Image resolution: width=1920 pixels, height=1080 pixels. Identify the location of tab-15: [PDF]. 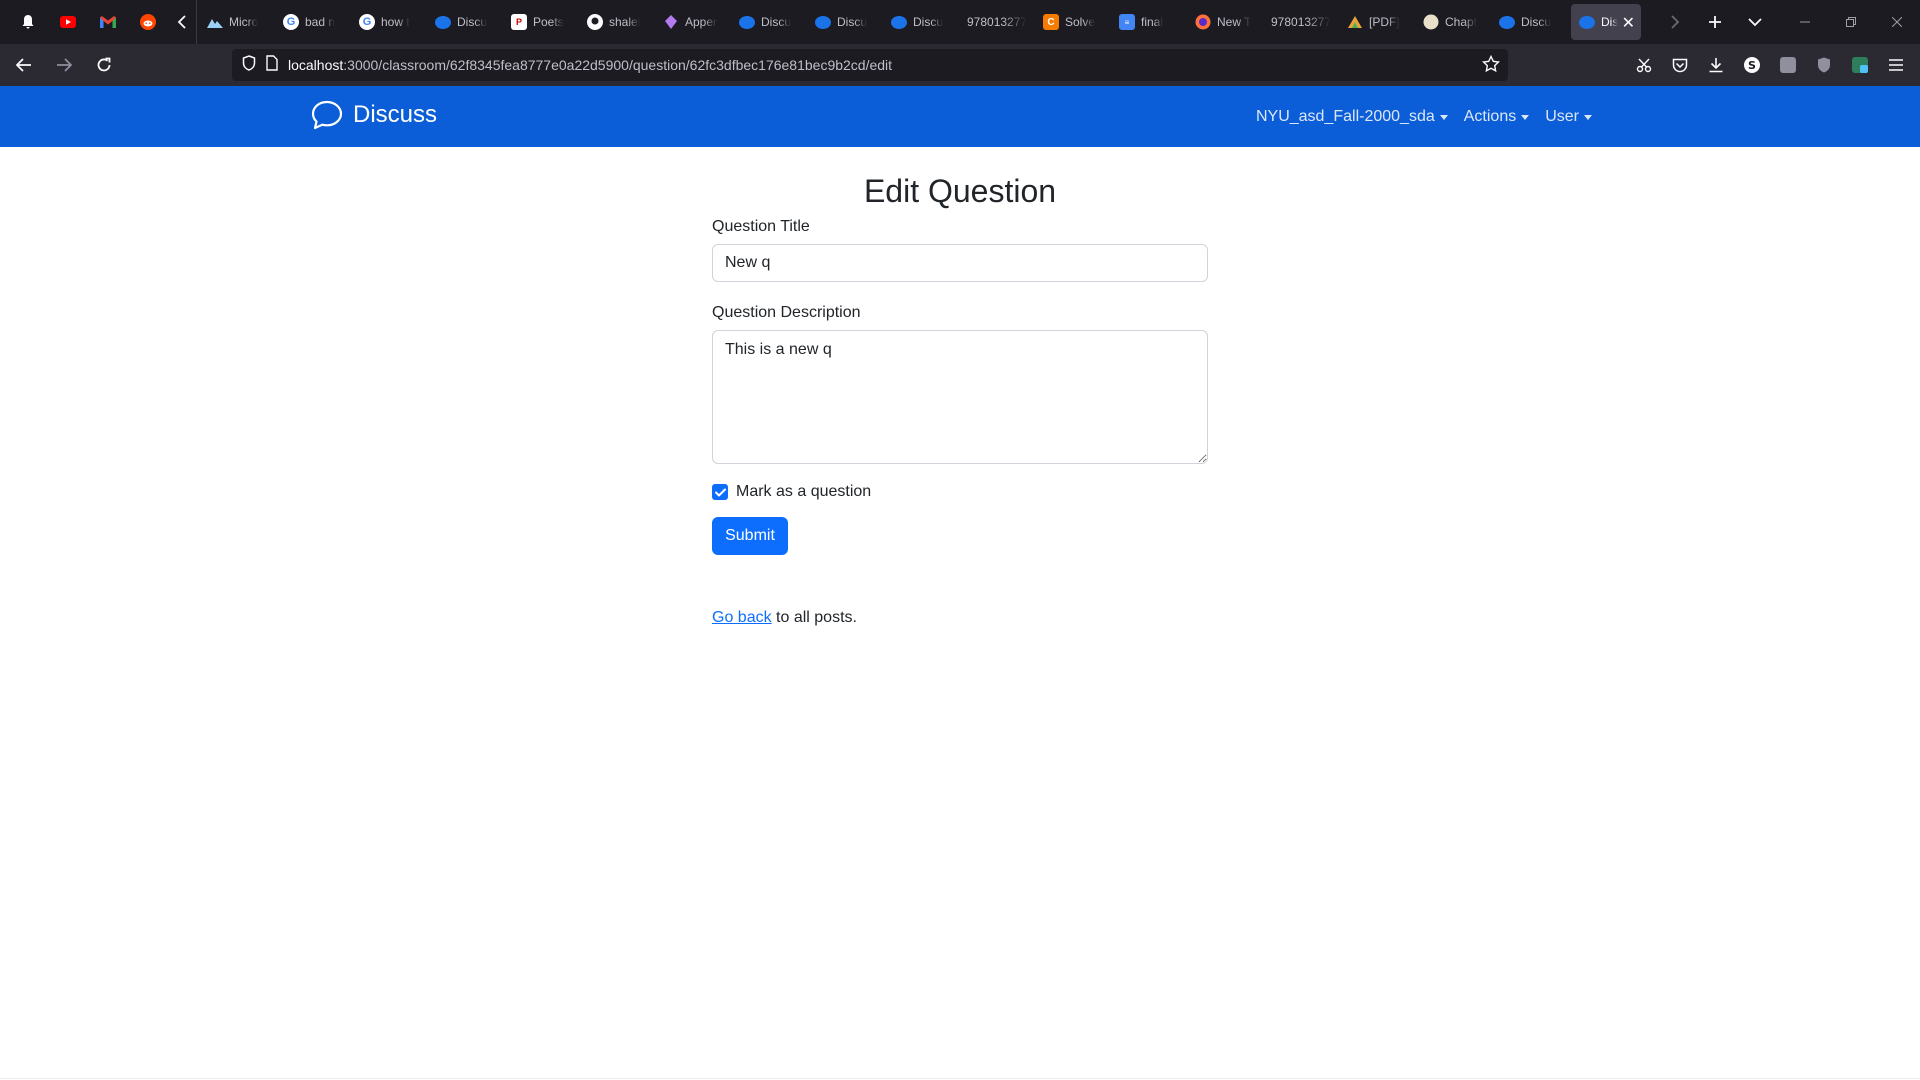
(1377, 22).